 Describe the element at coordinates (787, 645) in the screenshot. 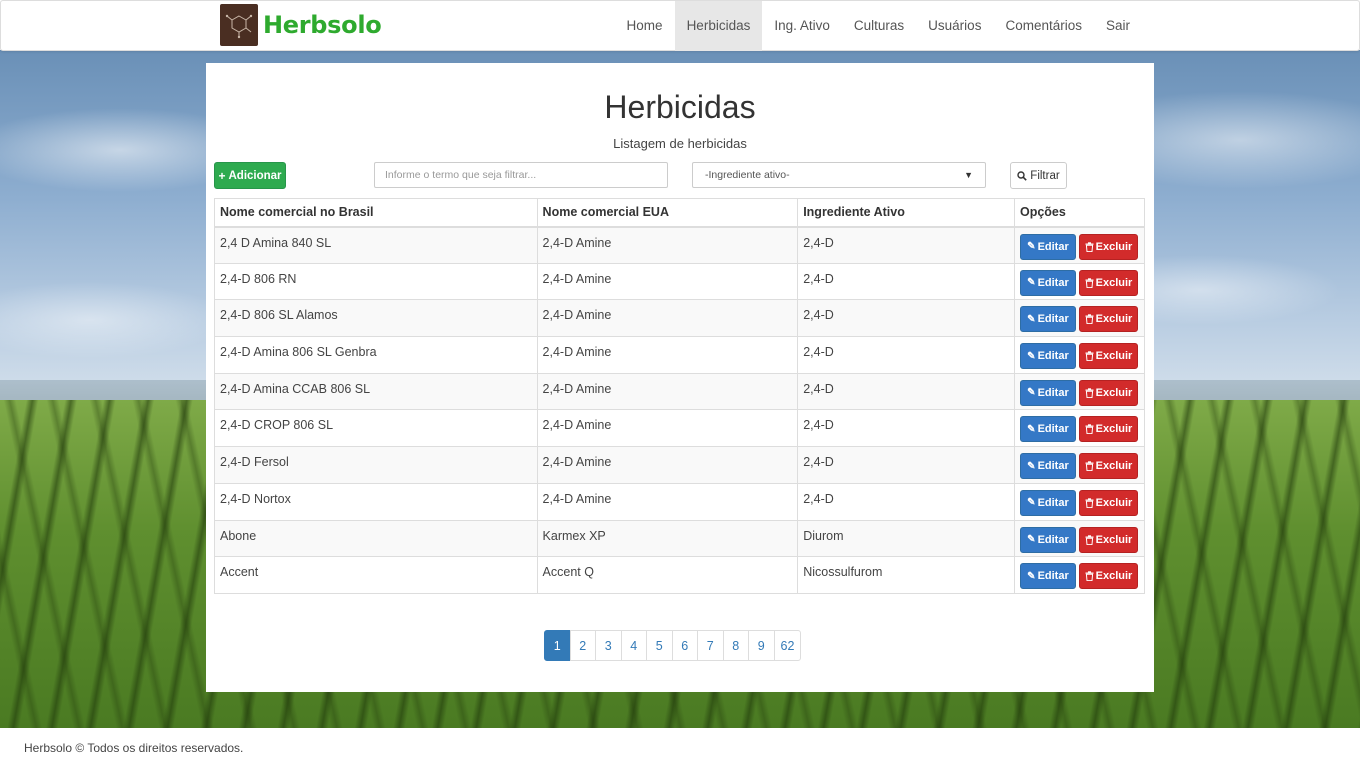

I see `page-link-62: 62` at that location.